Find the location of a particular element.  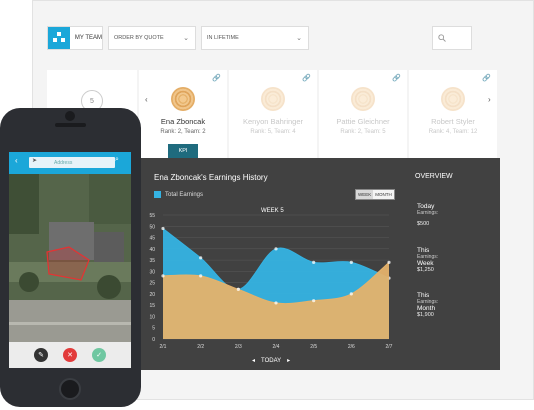

y-tick-label: 30 is located at coordinates (152, 272).